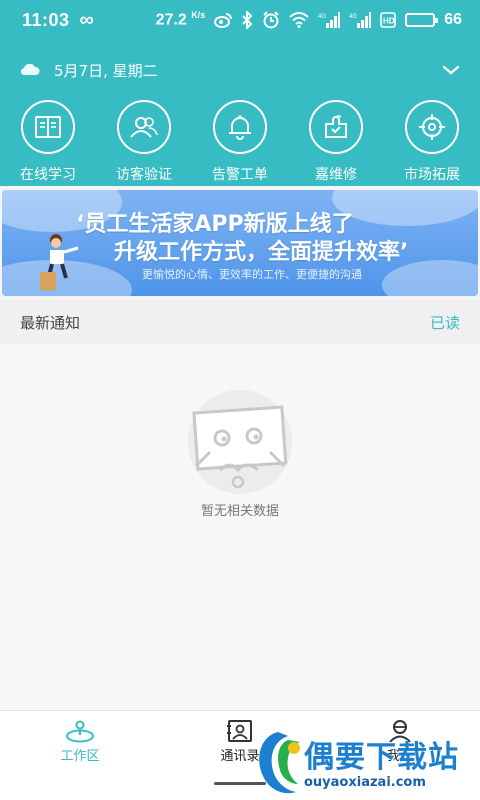  What do you see at coordinates (329, 19) in the screenshot?
I see `signal-1-icon: 4G` at bounding box center [329, 19].